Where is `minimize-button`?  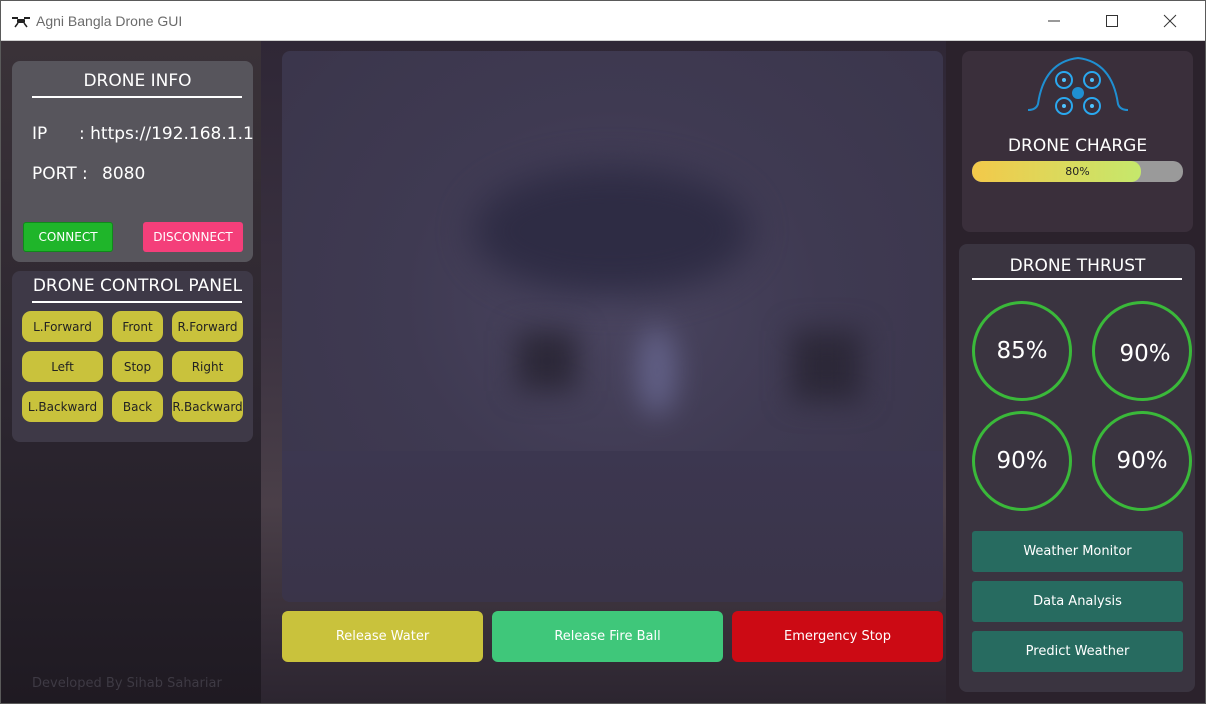 minimize-button is located at coordinates (1054, 21).